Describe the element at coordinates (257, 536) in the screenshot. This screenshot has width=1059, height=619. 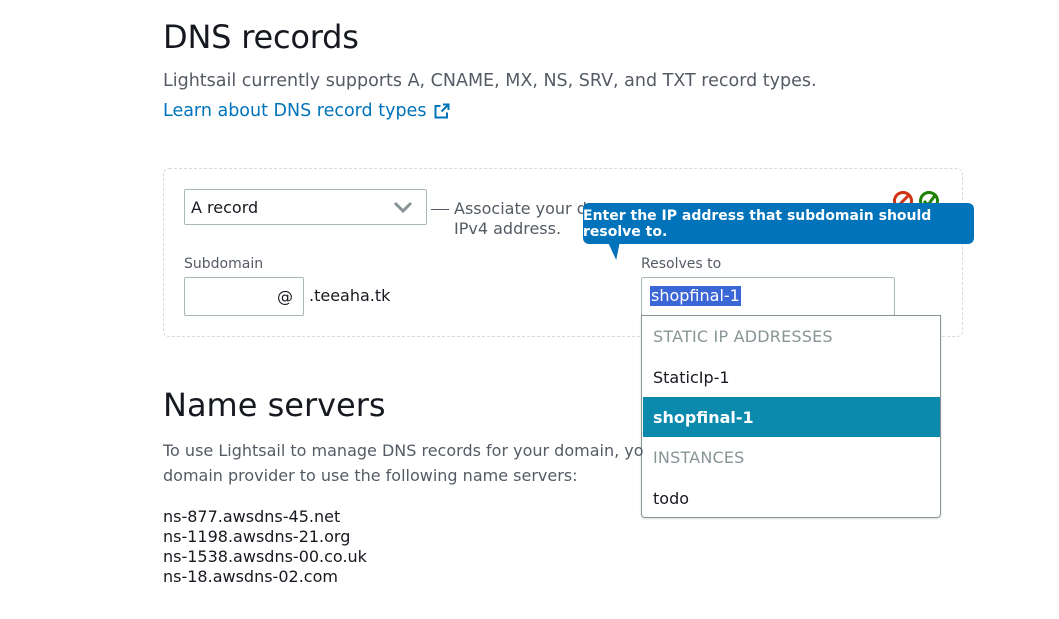
I see `name-server-item: ns-1198.awsdns-21.org` at that location.